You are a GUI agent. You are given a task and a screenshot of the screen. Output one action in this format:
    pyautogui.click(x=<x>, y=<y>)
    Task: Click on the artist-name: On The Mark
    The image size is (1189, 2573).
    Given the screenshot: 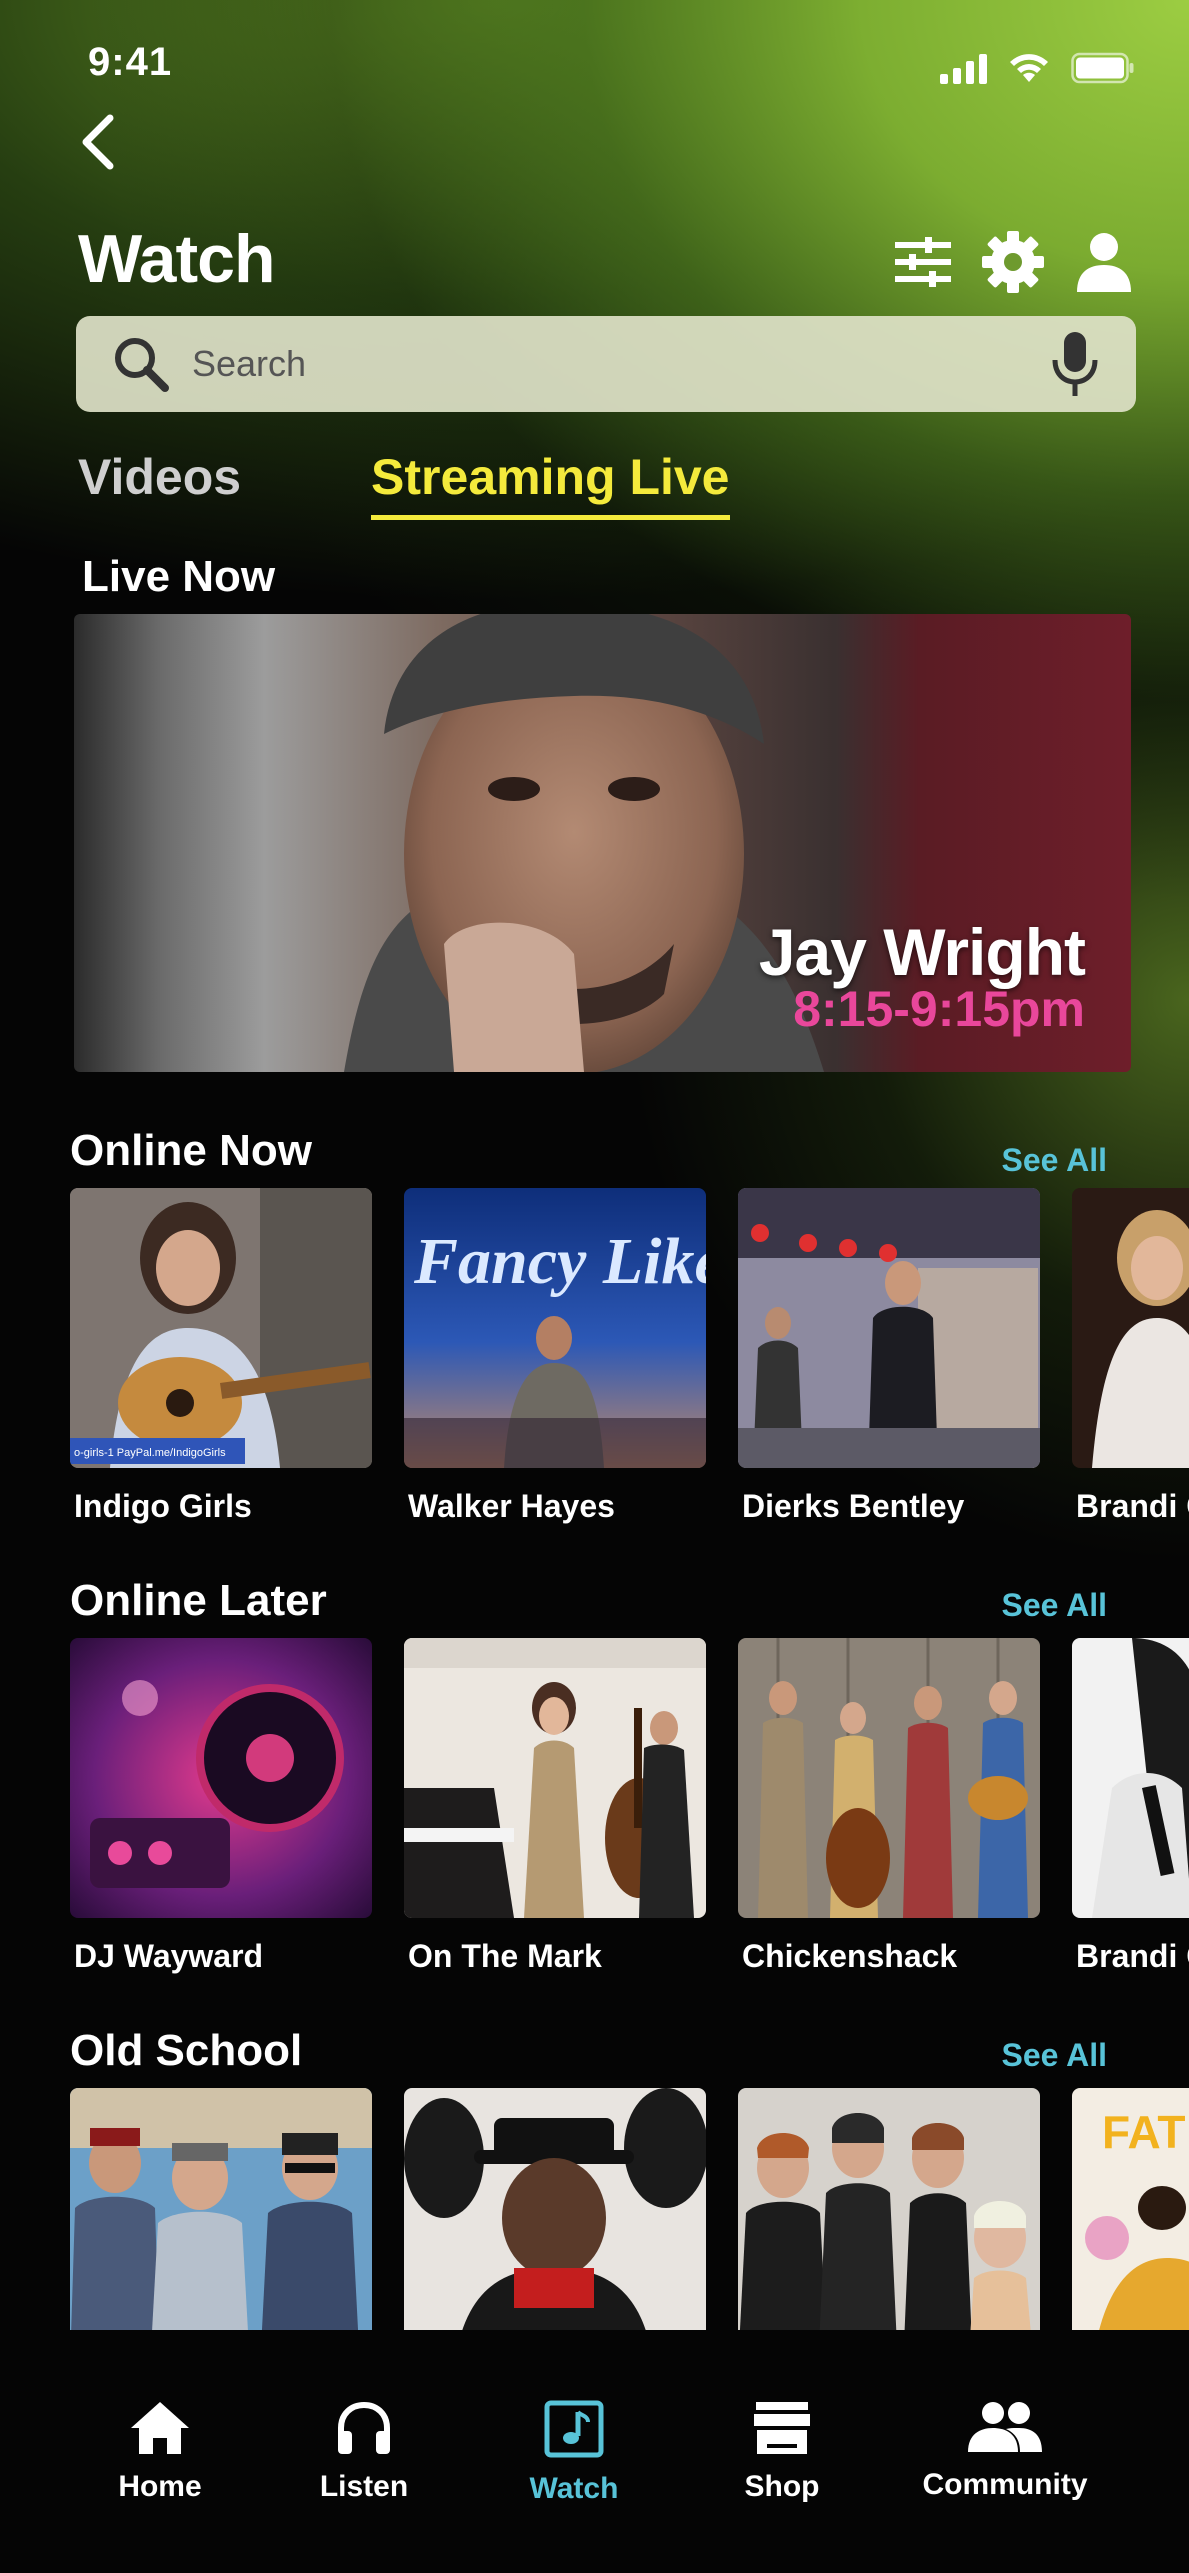 What is the action you would take?
    pyautogui.click(x=505, y=1956)
    